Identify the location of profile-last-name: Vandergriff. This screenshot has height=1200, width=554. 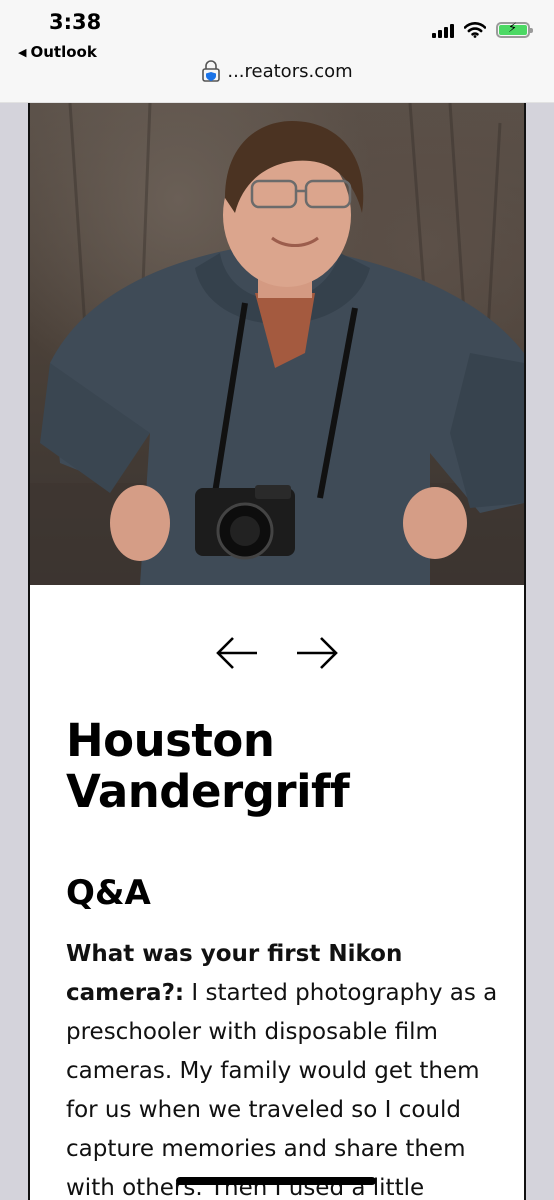
(208, 791).